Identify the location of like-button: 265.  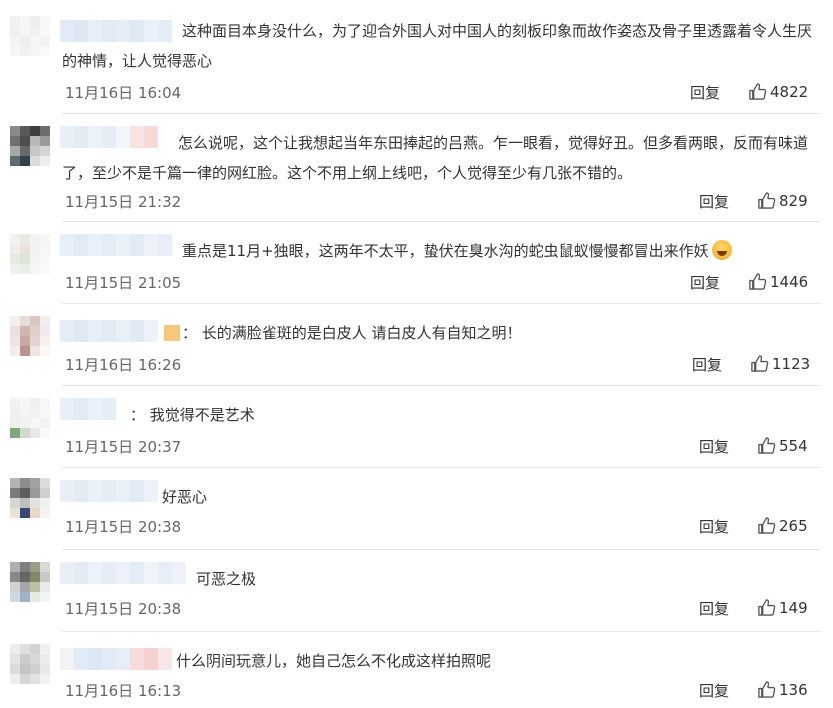
(782, 525).